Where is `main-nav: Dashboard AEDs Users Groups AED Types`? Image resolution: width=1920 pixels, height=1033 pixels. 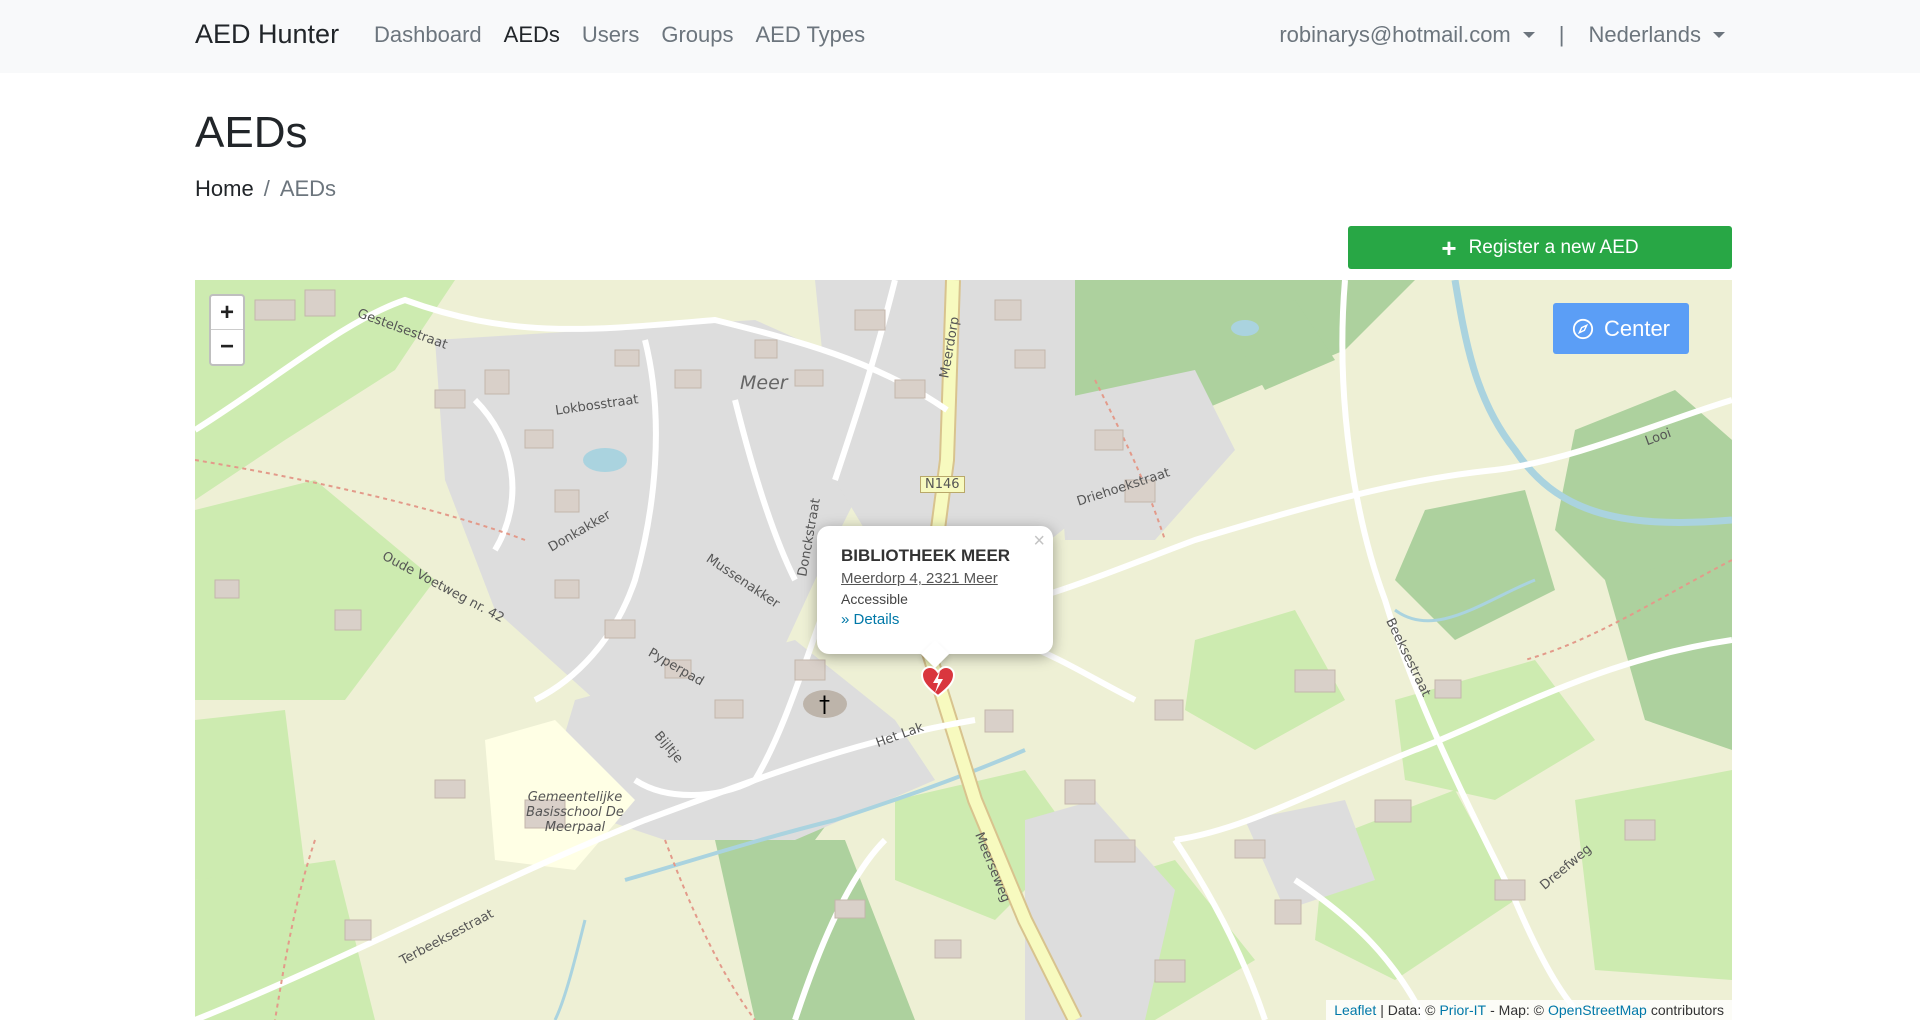 main-nav: Dashboard AEDs Users Groups AED Types is located at coordinates (630, 35).